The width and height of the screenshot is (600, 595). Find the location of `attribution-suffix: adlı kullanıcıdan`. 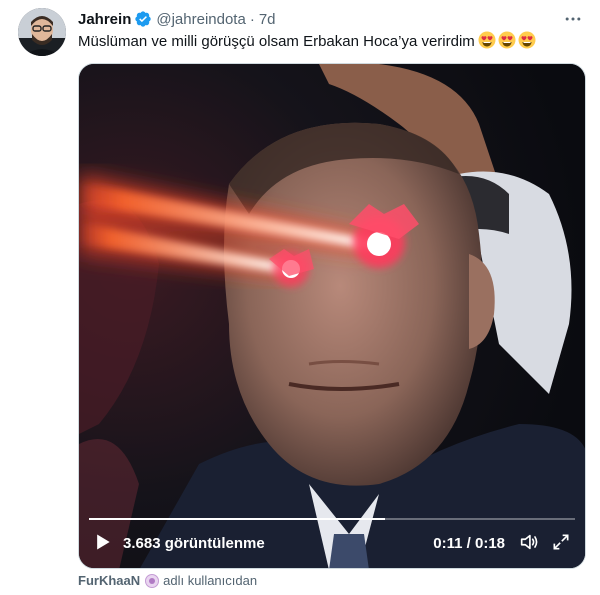

attribution-suffix: adlı kullanıcıdan is located at coordinates (210, 580).